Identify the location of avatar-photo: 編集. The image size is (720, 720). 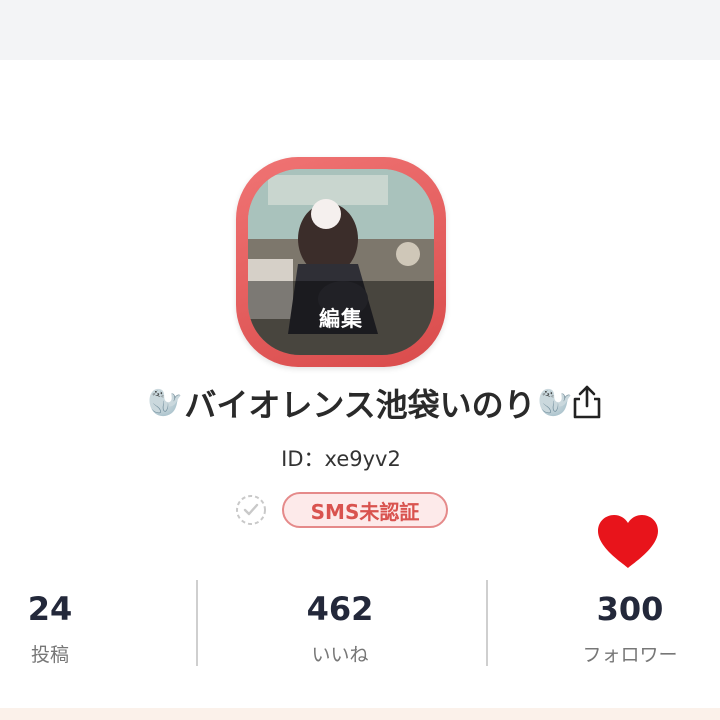
(341, 262).